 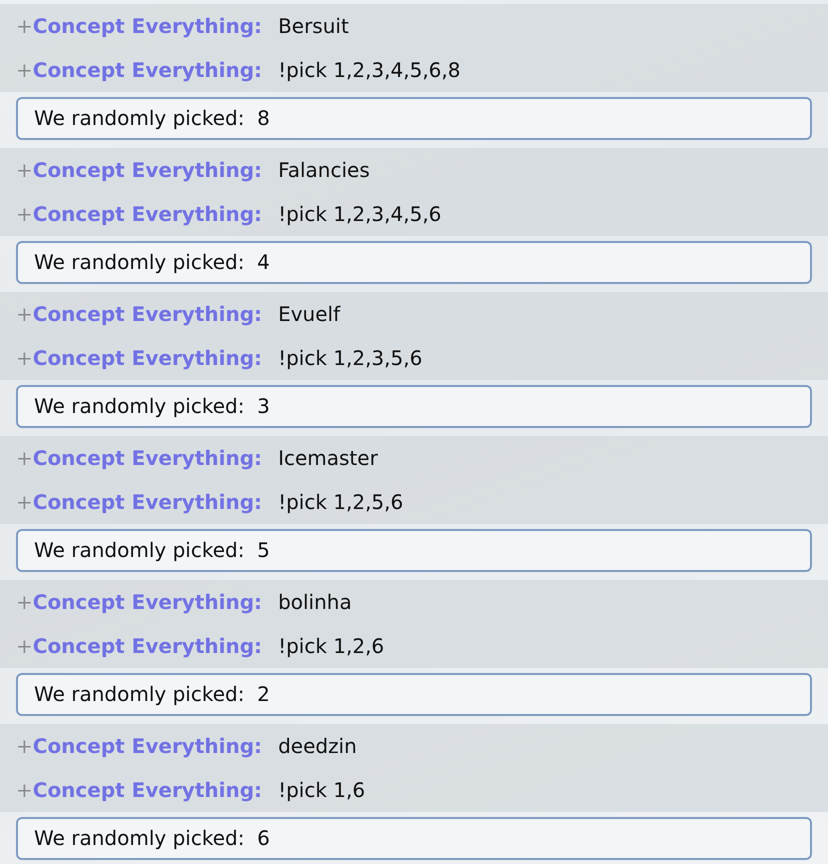 I want to click on message-text: Bersuit, so click(x=313, y=26).